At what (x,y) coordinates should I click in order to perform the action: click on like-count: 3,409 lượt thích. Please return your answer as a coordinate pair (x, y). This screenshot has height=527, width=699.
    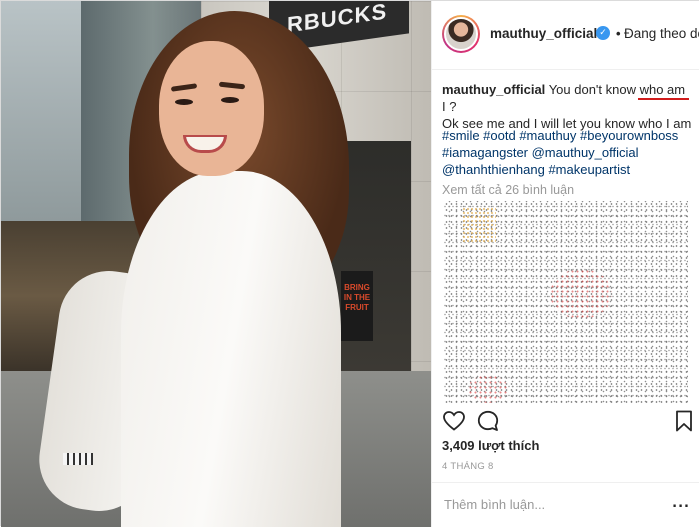
    Looking at the image, I should click on (490, 445).